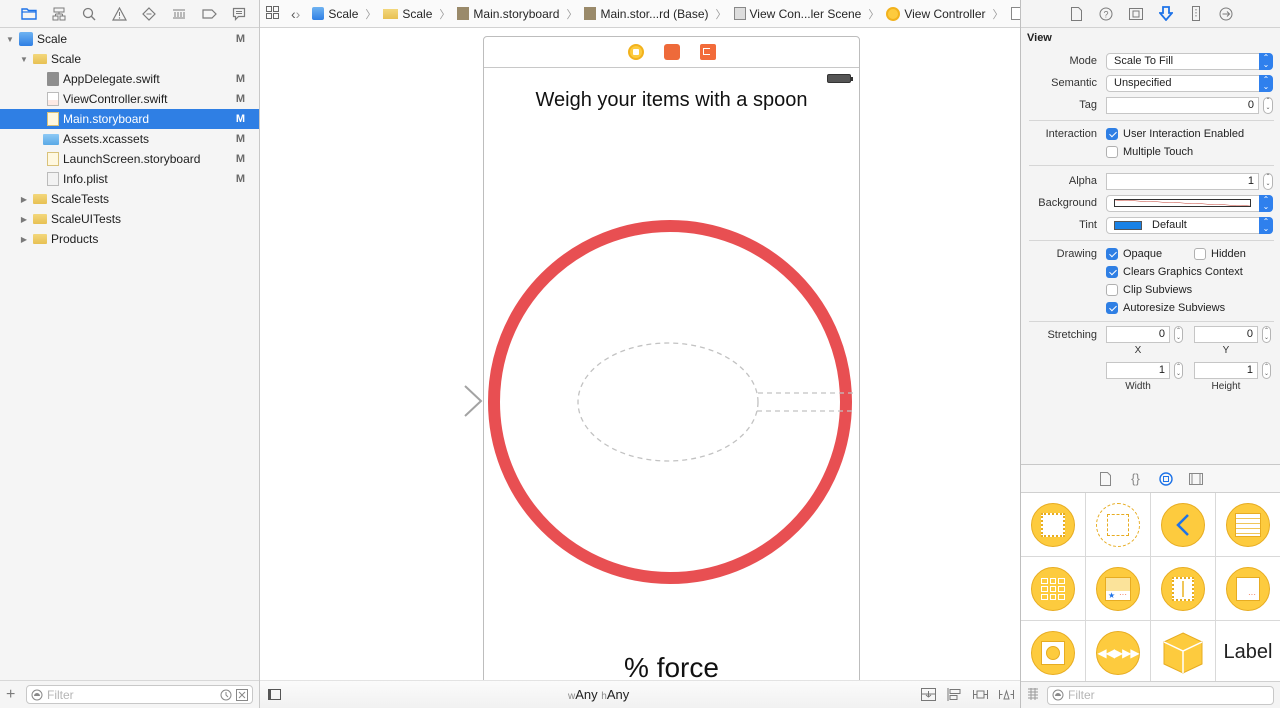 The height and width of the screenshot is (708, 1280). I want to click on stretching-y-stepper: ⌃ ⌄, so click(1266, 334).